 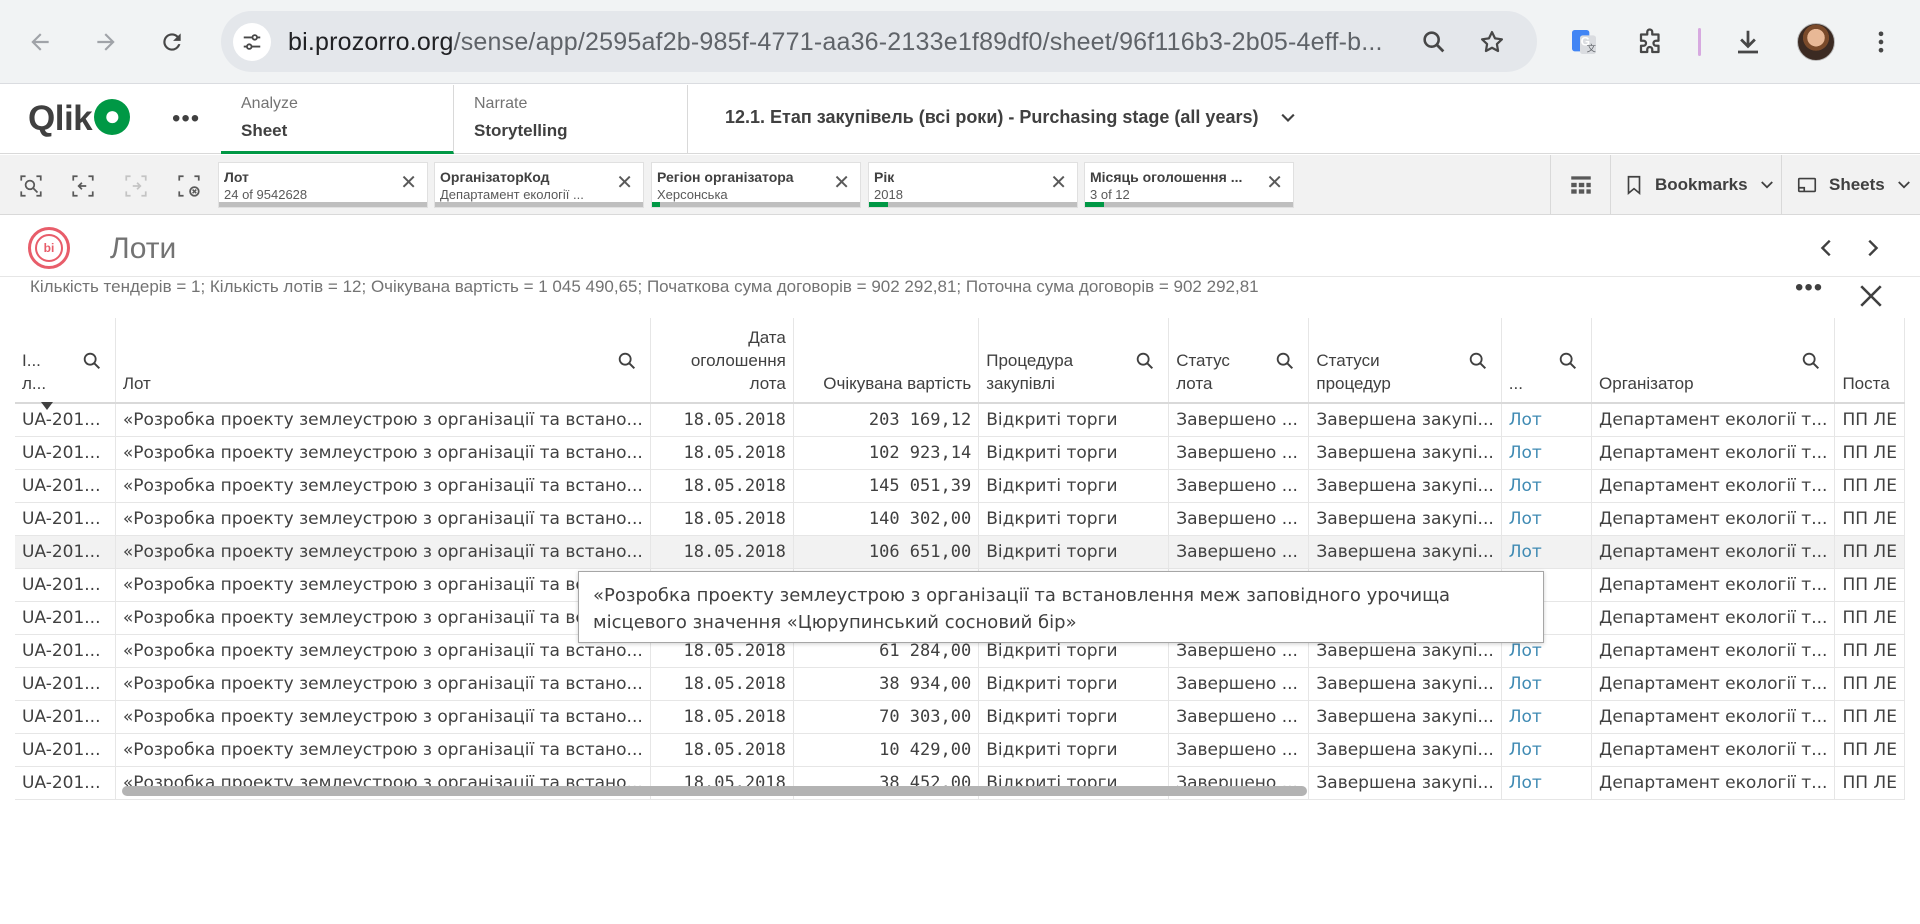 What do you see at coordinates (1881, 42) in the screenshot?
I see `browser-menu-icon` at bounding box center [1881, 42].